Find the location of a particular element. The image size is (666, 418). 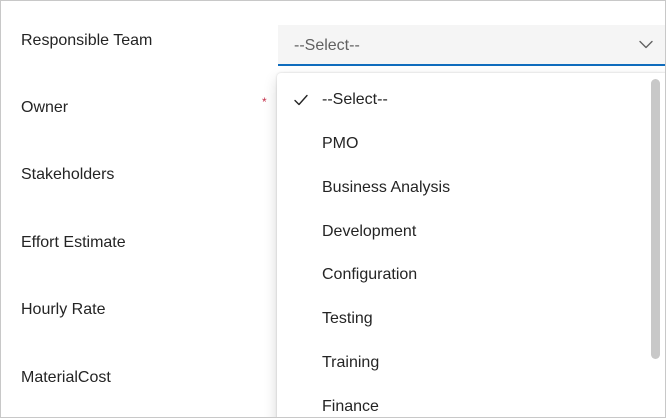

option-label: Training is located at coordinates (351, 362).